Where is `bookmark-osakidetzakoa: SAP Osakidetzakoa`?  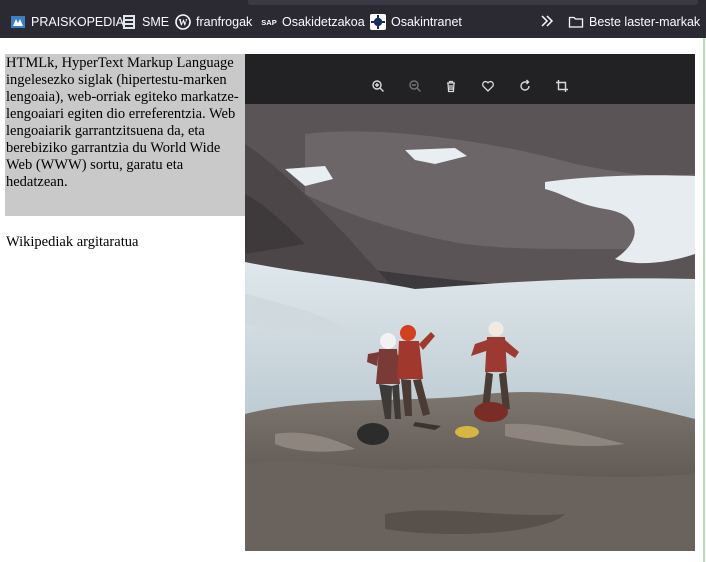 bookmark-osakidetzakoa: SAP Osakidetzakoa is located at coordinates (313, 22).